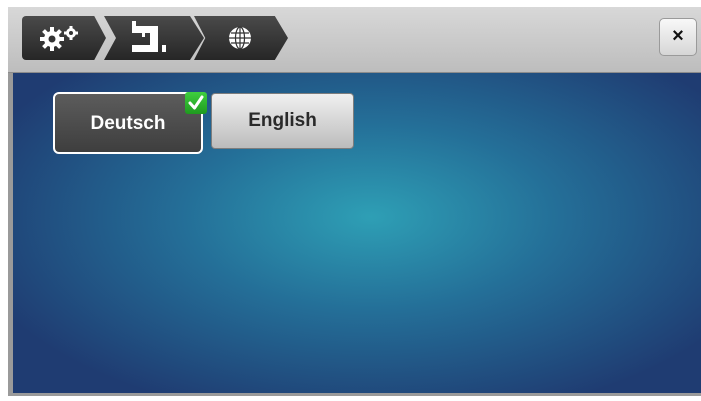 The width and height of the screenshot is (701, 401). I want to click on language-label: Deutsch, so click(128, 123).